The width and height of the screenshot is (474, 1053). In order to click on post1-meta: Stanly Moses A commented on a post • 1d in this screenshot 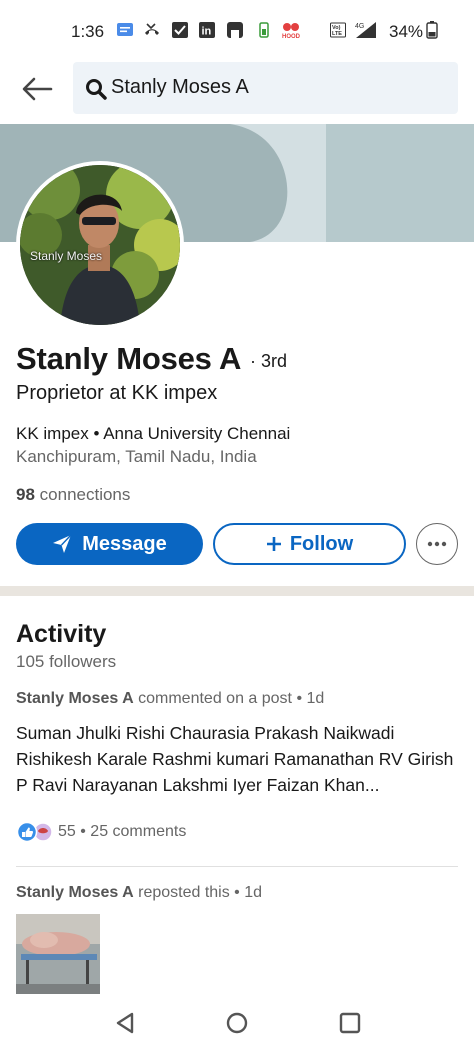, I will do `click(170, 699)`.